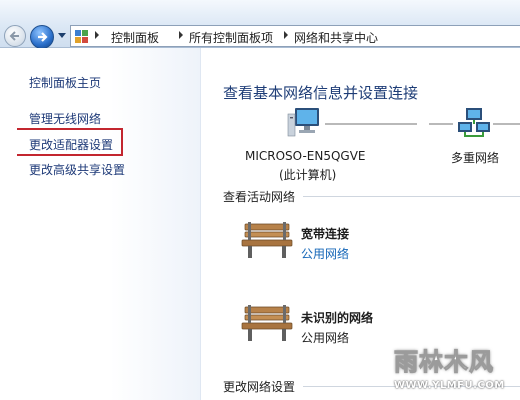  Describe the element at coordinates (65, 82) in the screenshot. I see `link-control-panel-home: 控制面板主页` at that location.